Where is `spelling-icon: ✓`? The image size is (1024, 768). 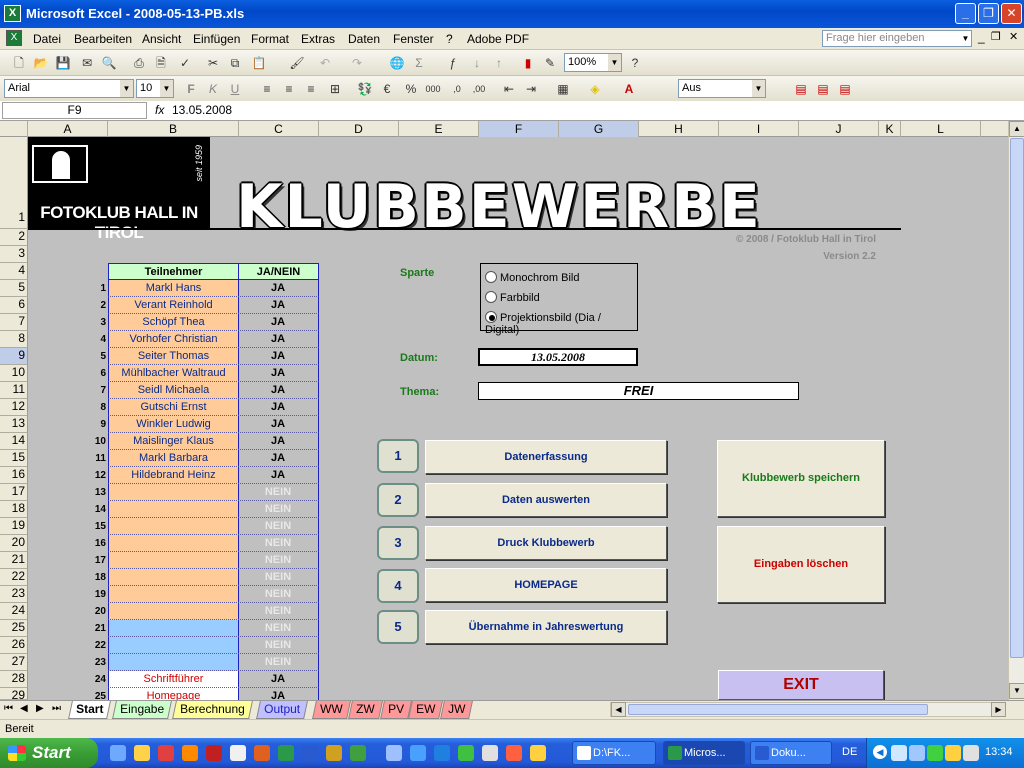 spelling-icon: ✓ is located at coordinates (185, 63).